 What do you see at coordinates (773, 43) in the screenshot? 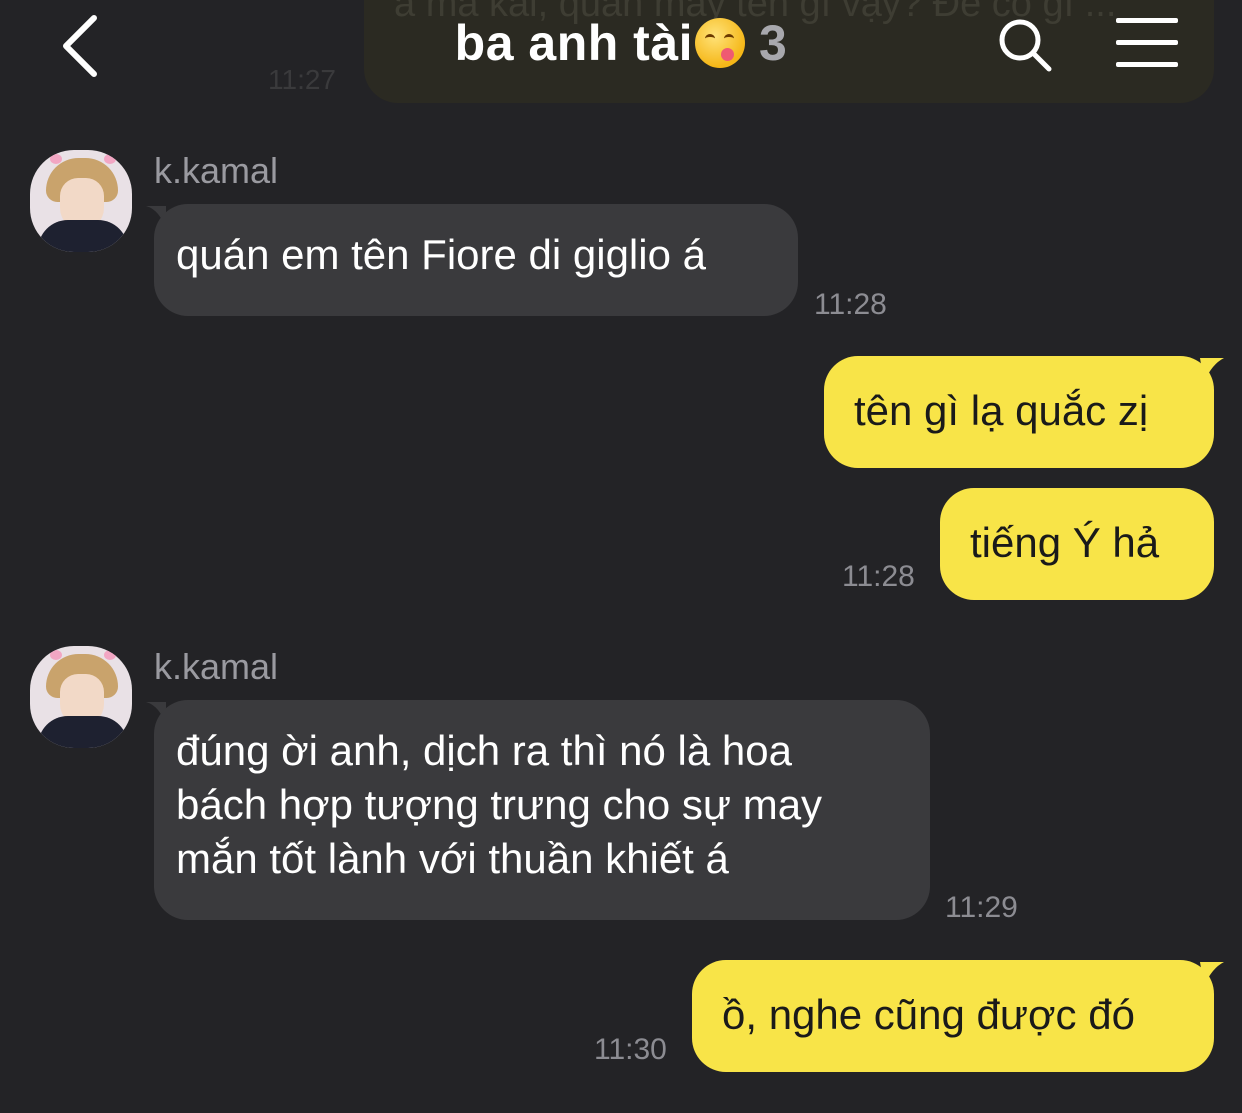
I see `member-count: 3` at bounding box center [773, 43].